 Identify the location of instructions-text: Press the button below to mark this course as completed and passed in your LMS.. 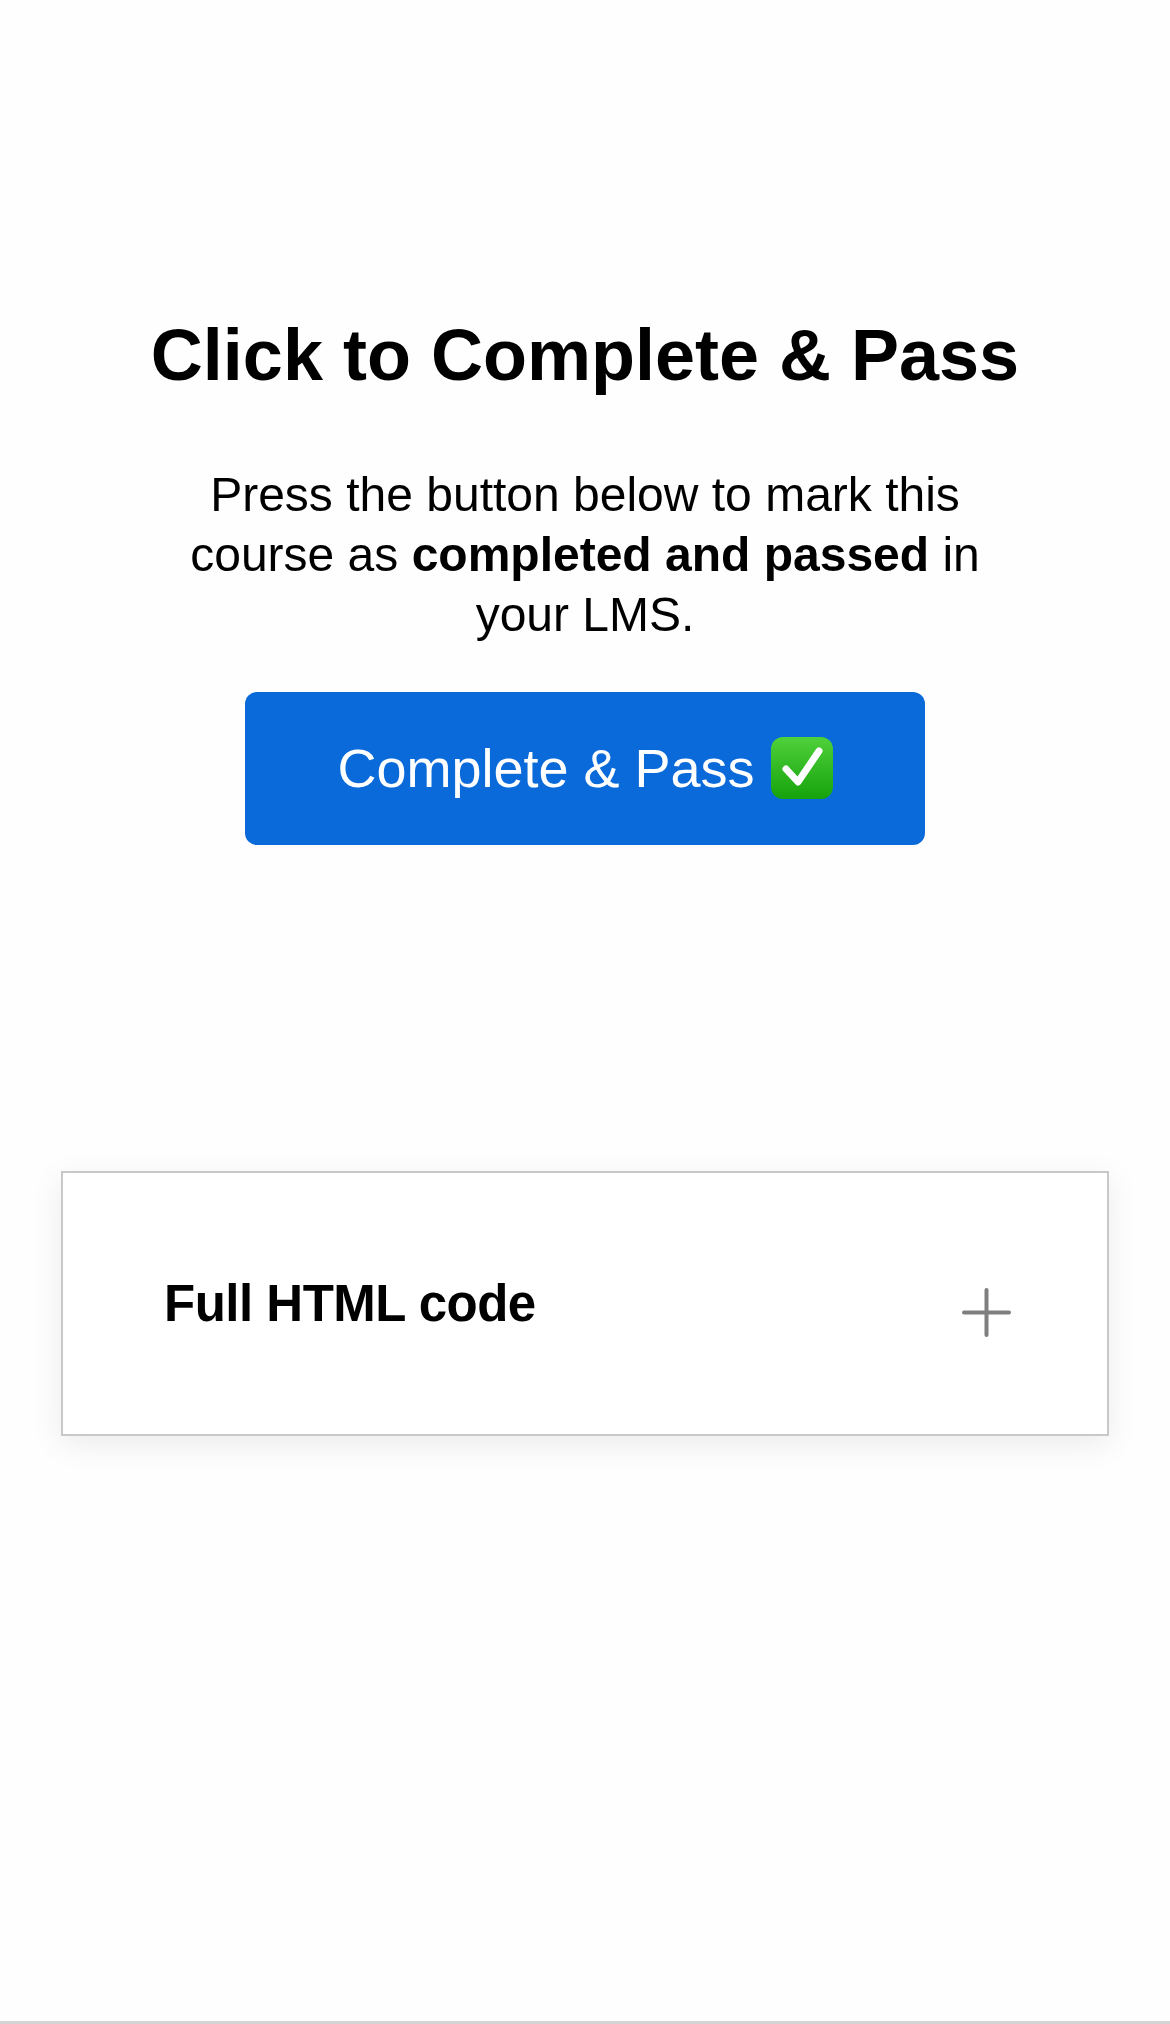
(585, 554).